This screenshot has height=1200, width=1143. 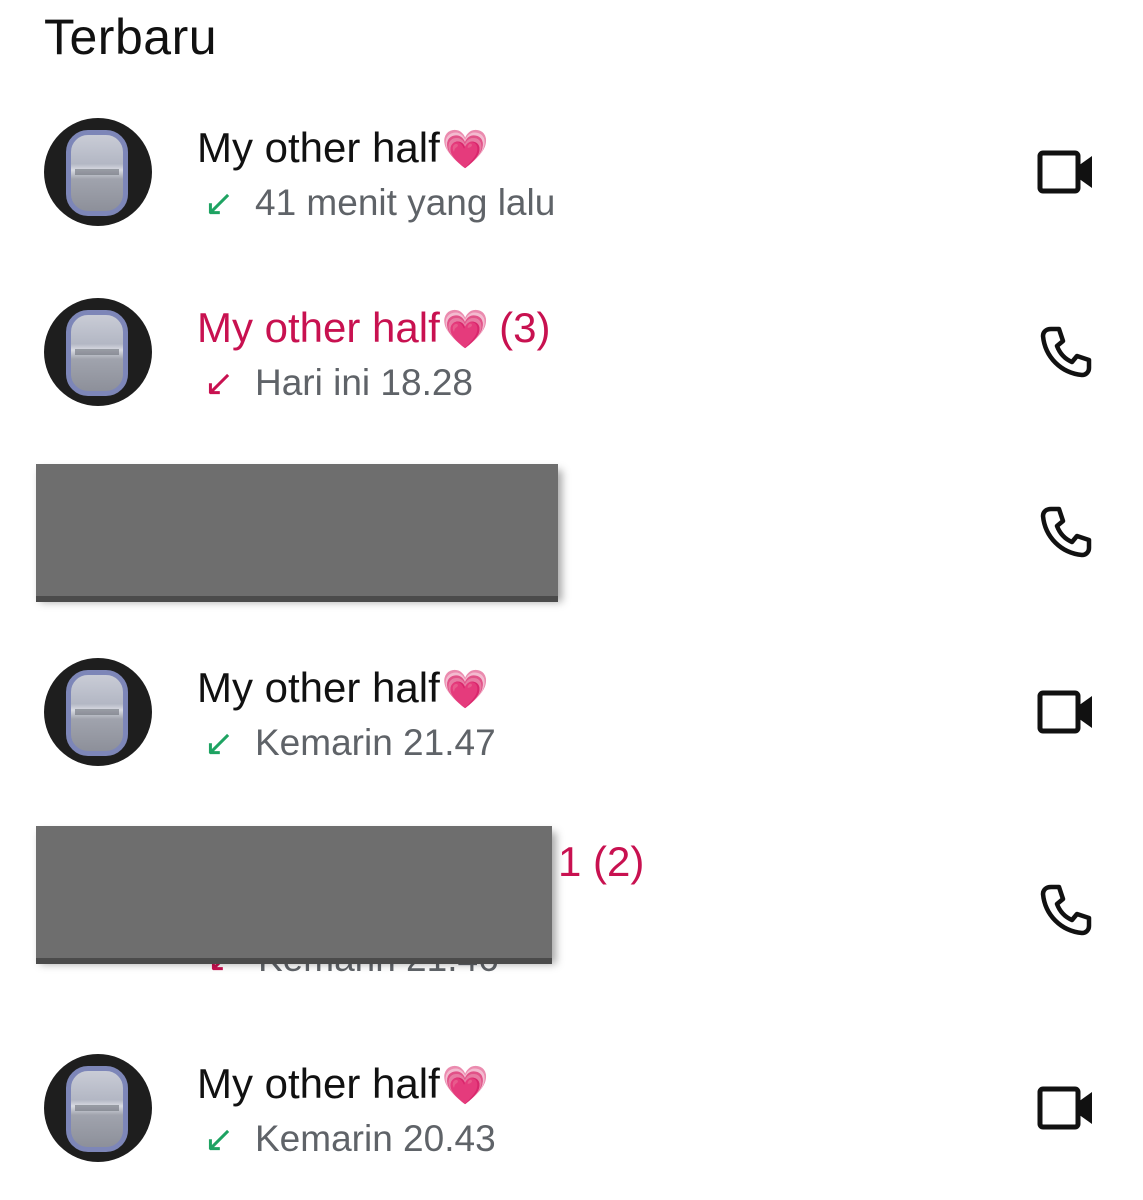 I want to click on missed-count: (3), so click(x=525, y=327).